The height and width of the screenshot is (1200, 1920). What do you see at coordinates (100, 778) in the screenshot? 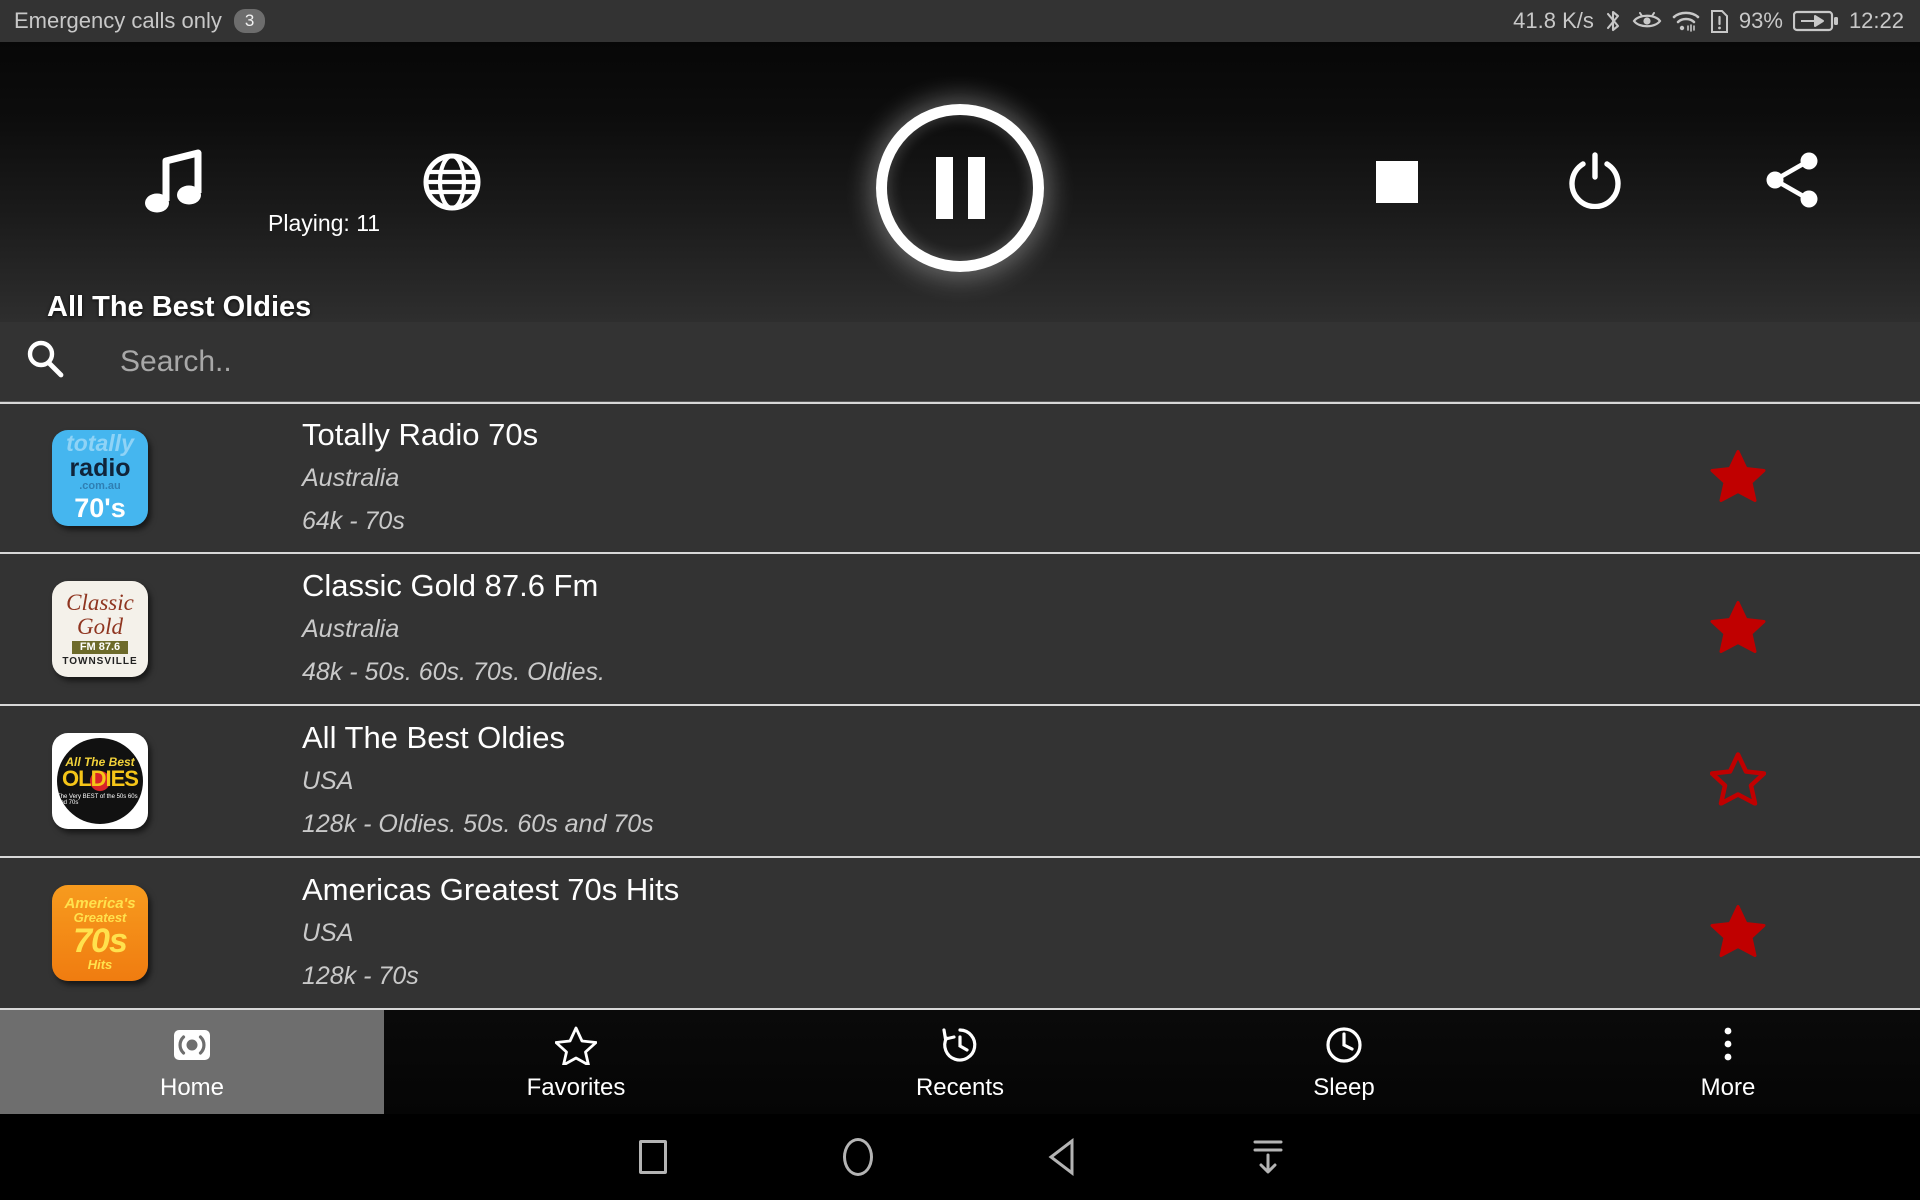
I see `logo-line: OLDIES` at bounding box center [100, 778].